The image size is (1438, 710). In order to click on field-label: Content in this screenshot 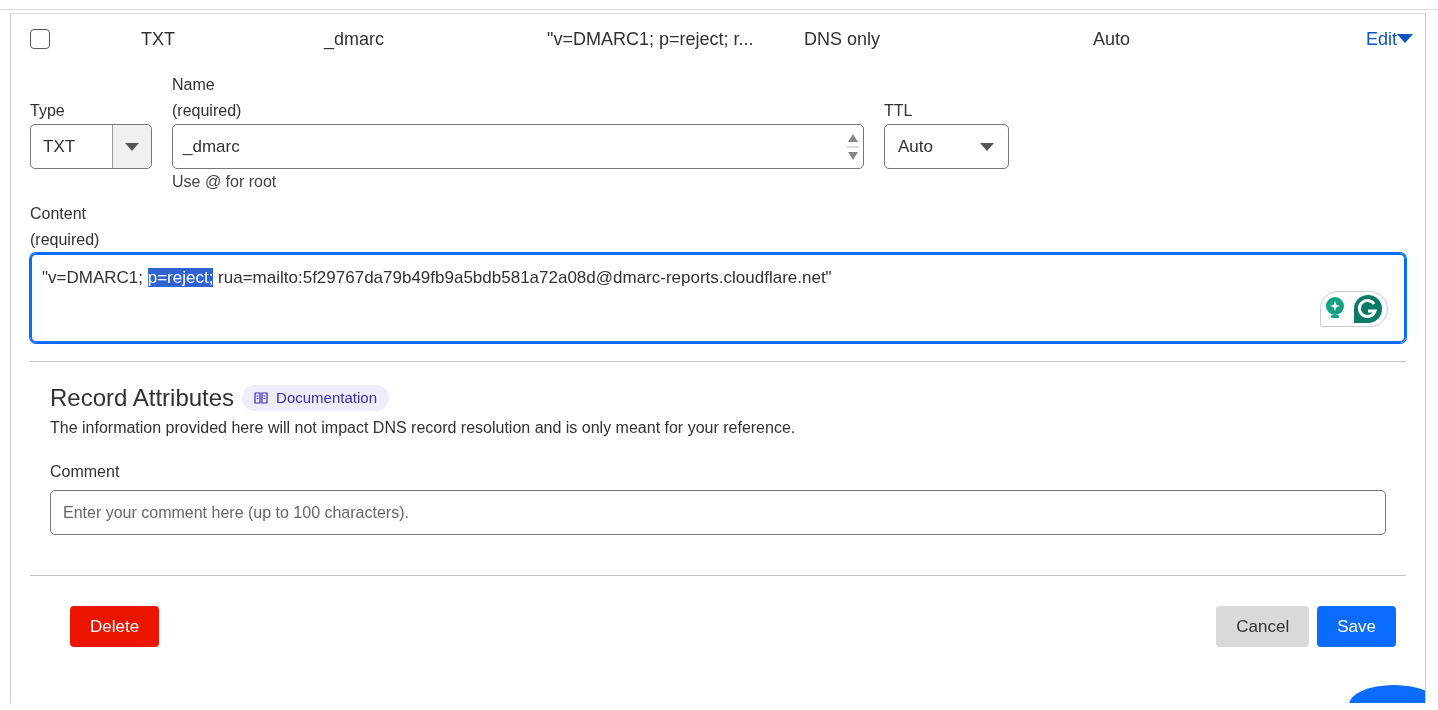, I will do `click(59, 214)`.